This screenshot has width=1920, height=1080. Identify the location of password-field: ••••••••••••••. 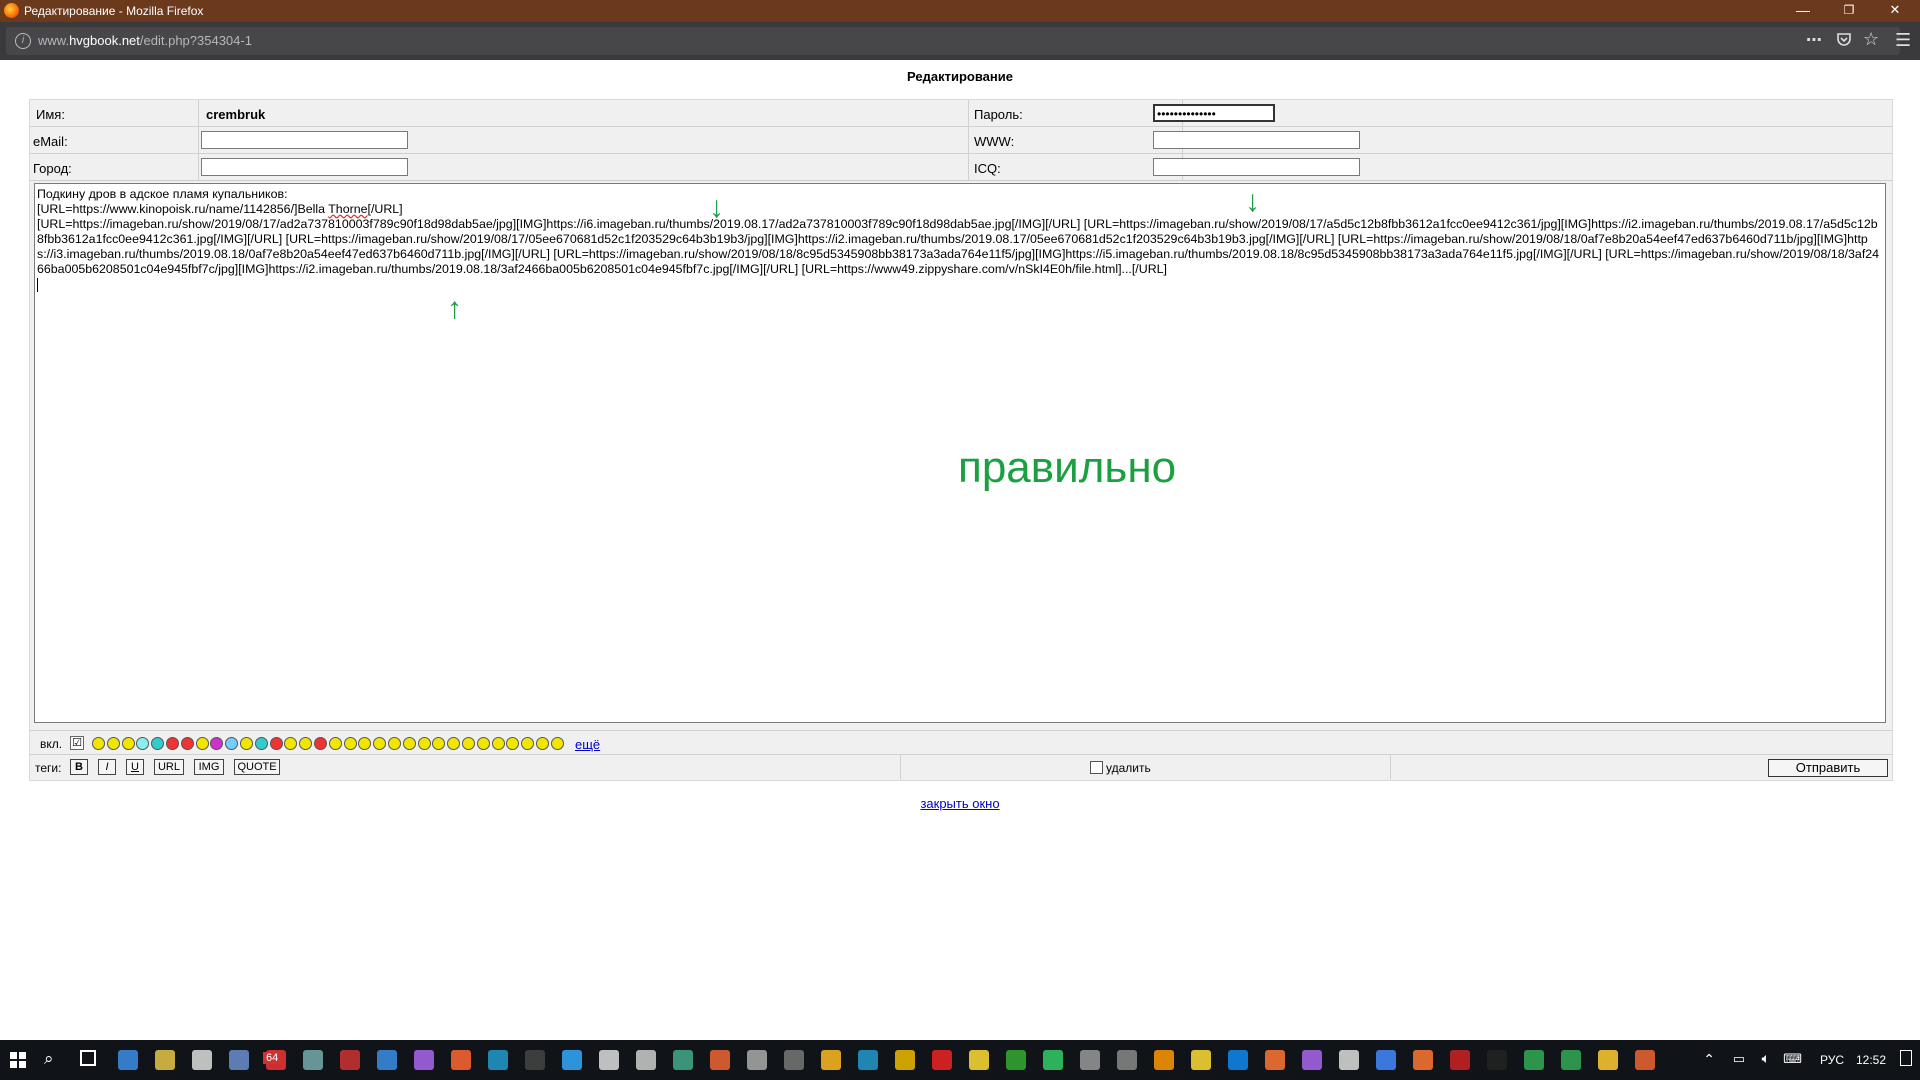
(1214, 113).